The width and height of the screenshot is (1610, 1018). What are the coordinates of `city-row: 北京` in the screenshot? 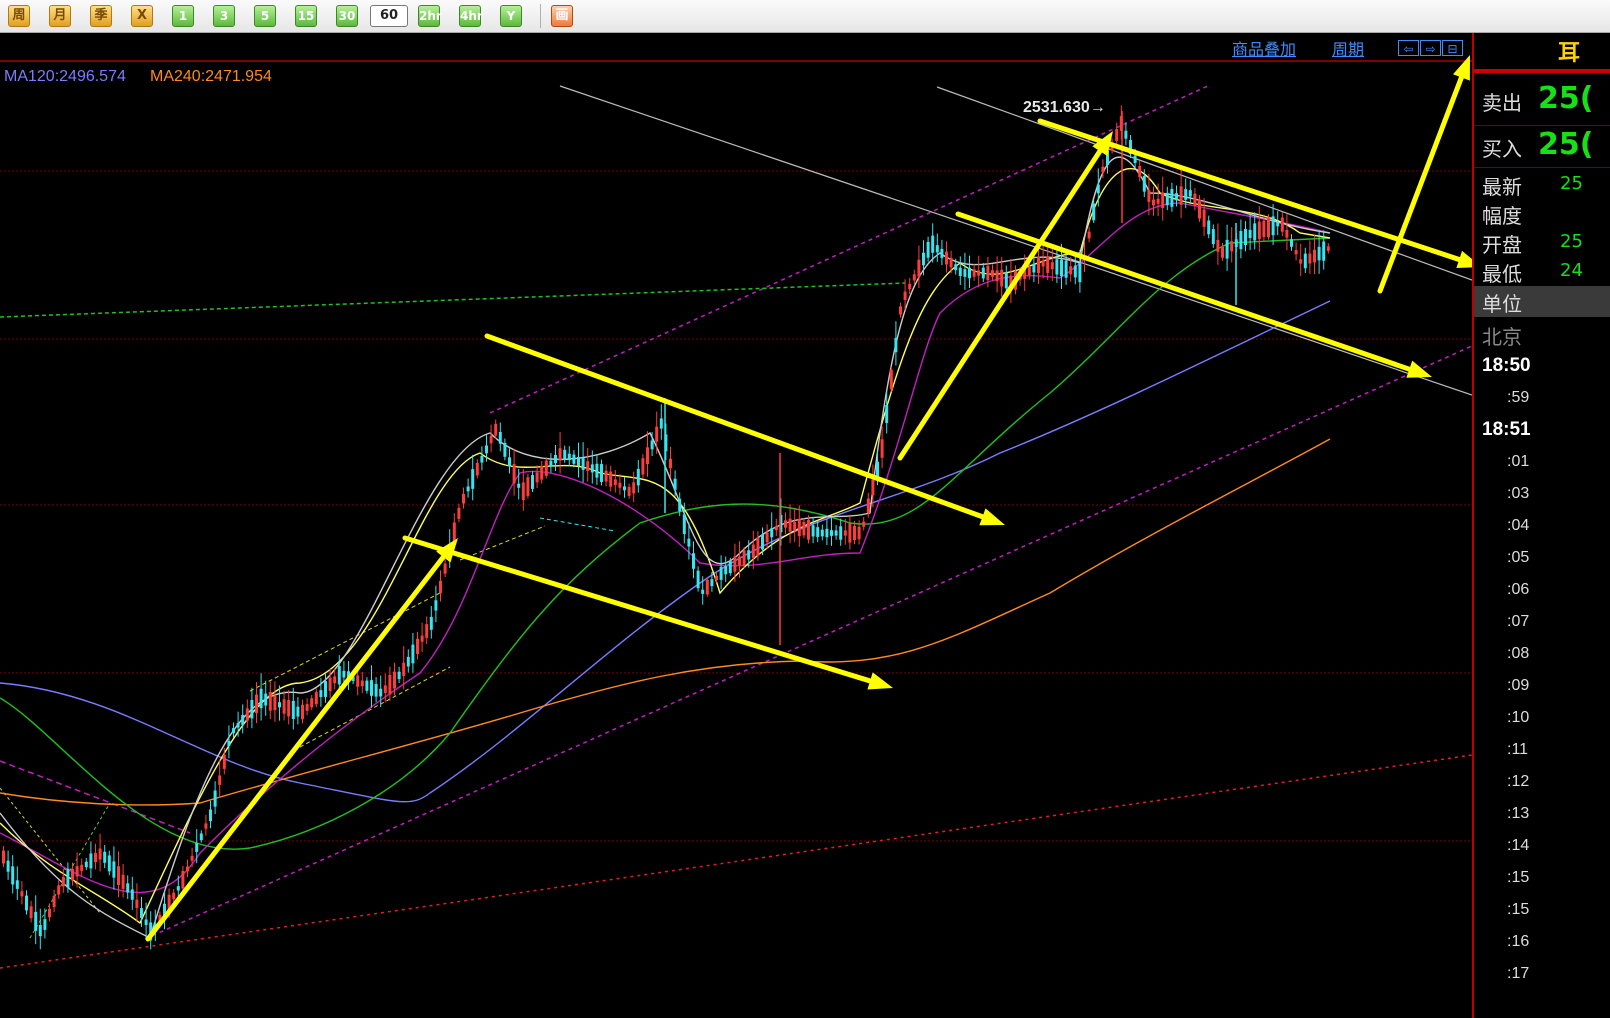 It's located at (1502, 335).